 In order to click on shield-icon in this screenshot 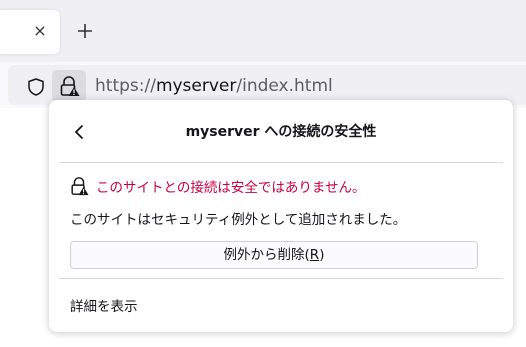, I will do `click(36, 87)`.